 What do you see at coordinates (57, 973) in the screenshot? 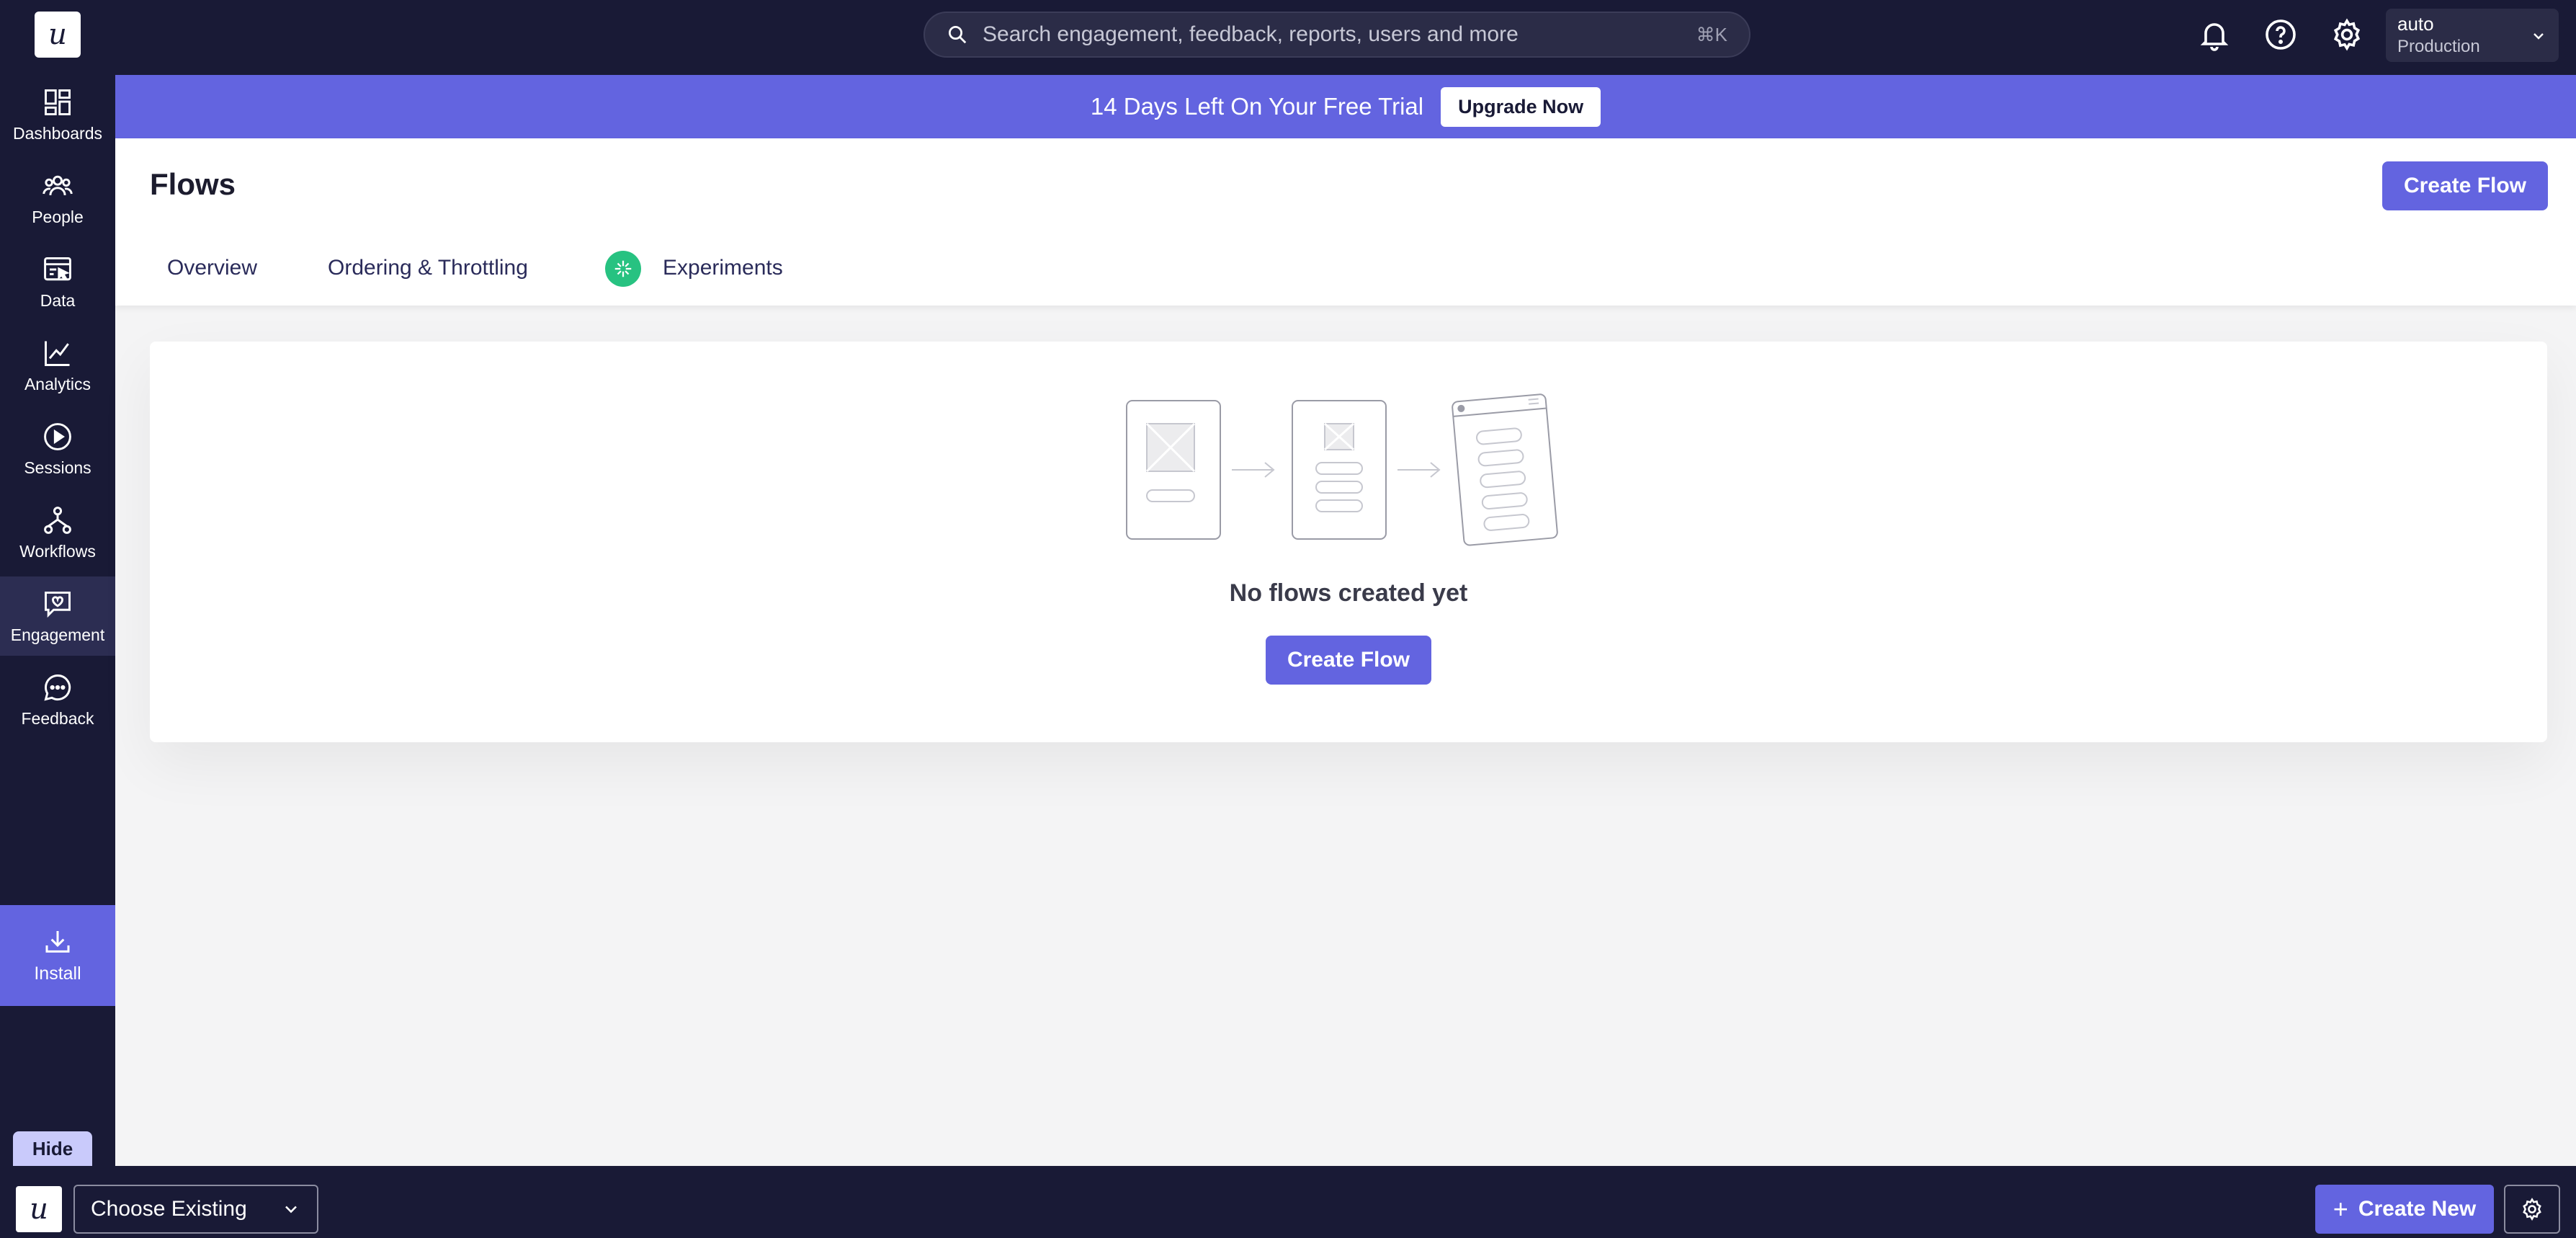
I see `install-label: Install` at bounding box center [57, 973].